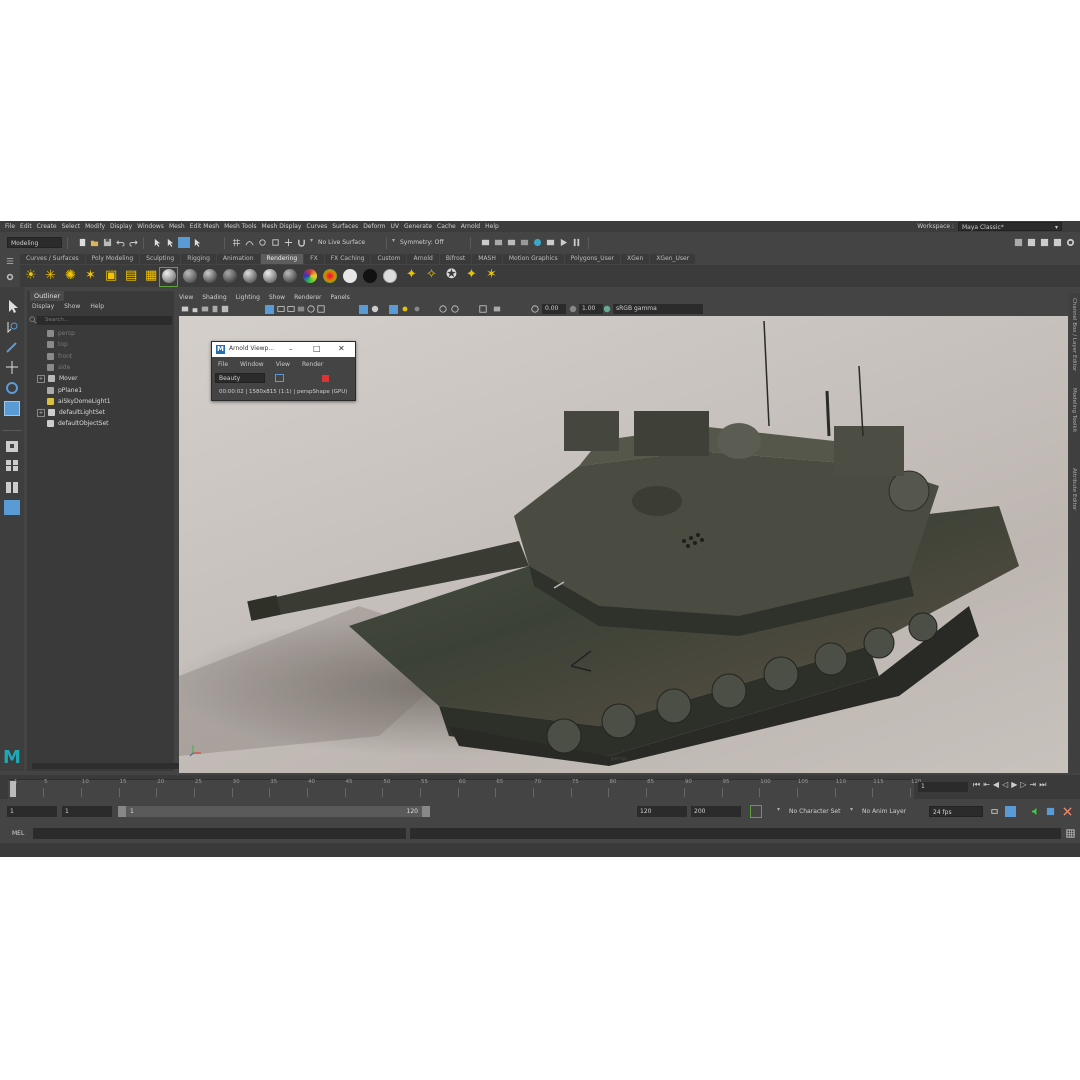 The height and width of the screenshot is (1080, 1080). What do you see at coordinates (347, 259) in the screenshot?
I see `shelf-tab: FX Caching` at bounding box center [347, 259].